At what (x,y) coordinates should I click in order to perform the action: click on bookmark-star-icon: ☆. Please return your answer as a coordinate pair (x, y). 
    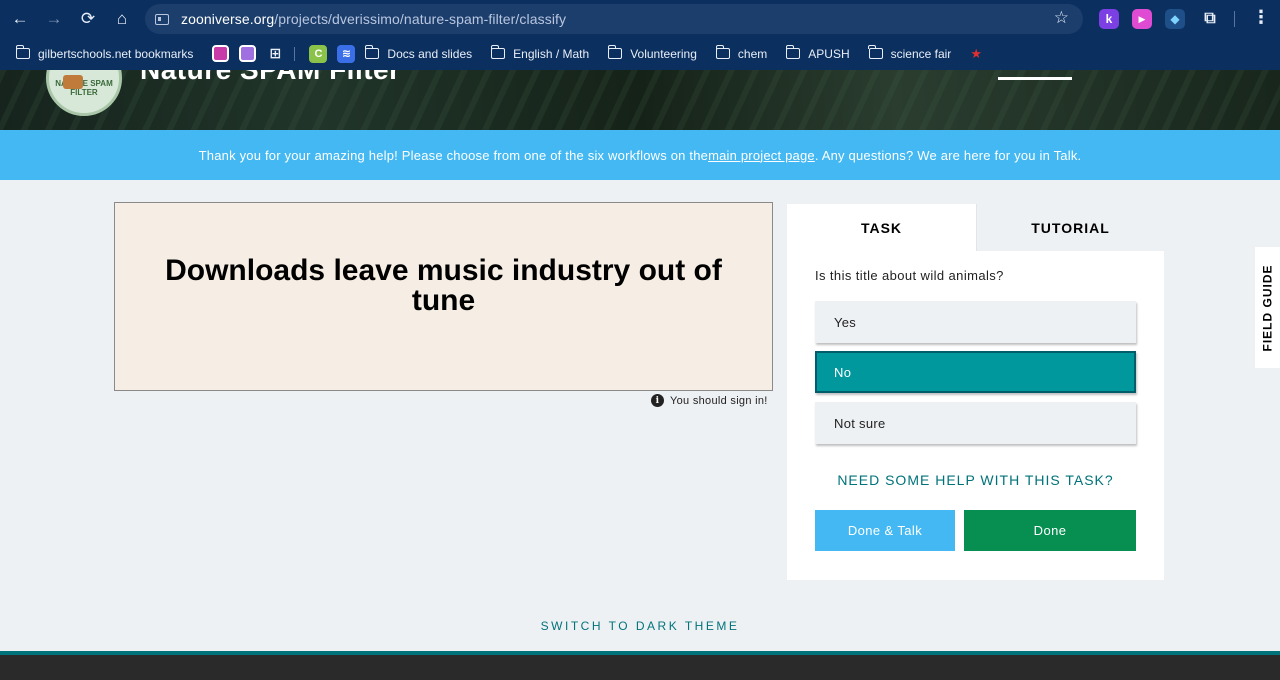
    Looking at the image, I should click on (1061, 18).